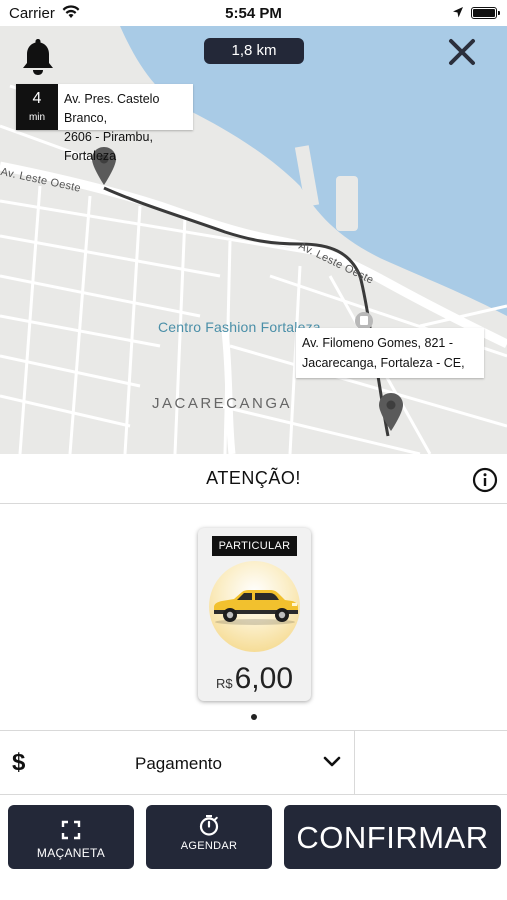  Describe the element at coordinates (253, 762) in the screenshot. I see `payment-selector: $ Pagamento` at that location.